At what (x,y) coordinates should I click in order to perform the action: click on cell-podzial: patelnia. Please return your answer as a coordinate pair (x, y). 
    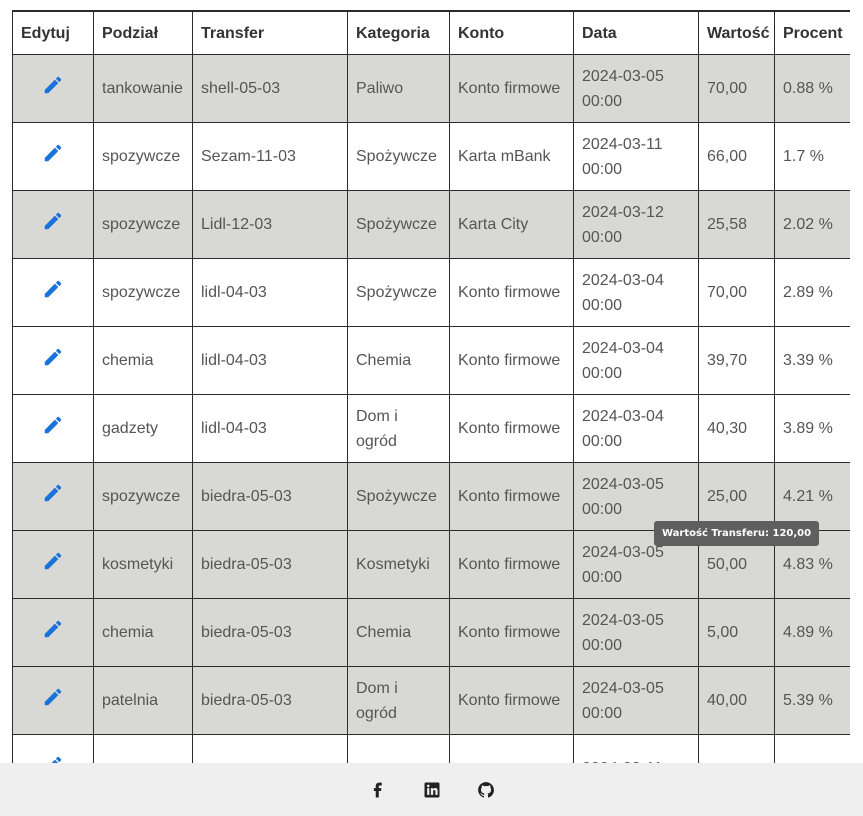
    Looking at the image, I should click on (143, 700).